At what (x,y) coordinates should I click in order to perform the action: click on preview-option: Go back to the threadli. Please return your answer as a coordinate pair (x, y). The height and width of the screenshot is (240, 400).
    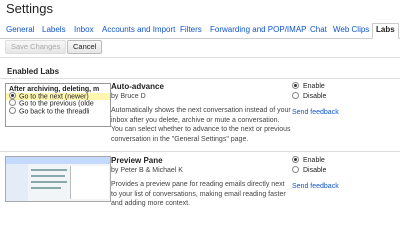
    Looking at the image, I should click on (58, 110).